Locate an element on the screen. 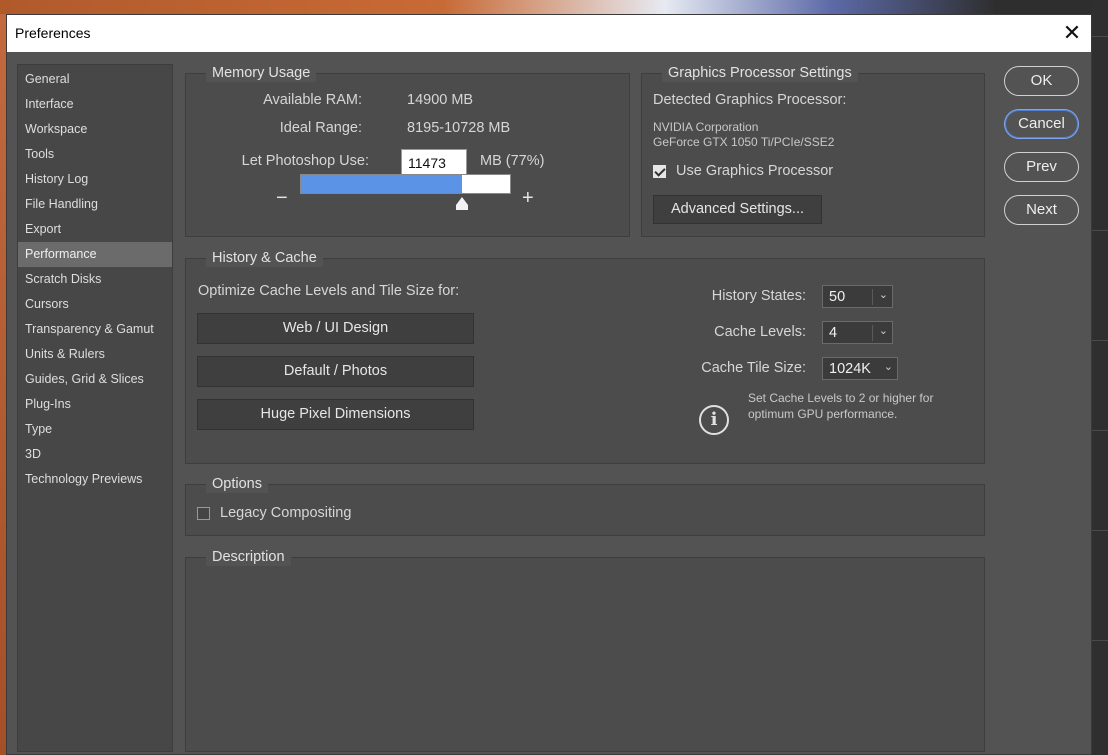  detected-gpu-label: Detected Graphics Processor: is located at coordinates (750, 100).